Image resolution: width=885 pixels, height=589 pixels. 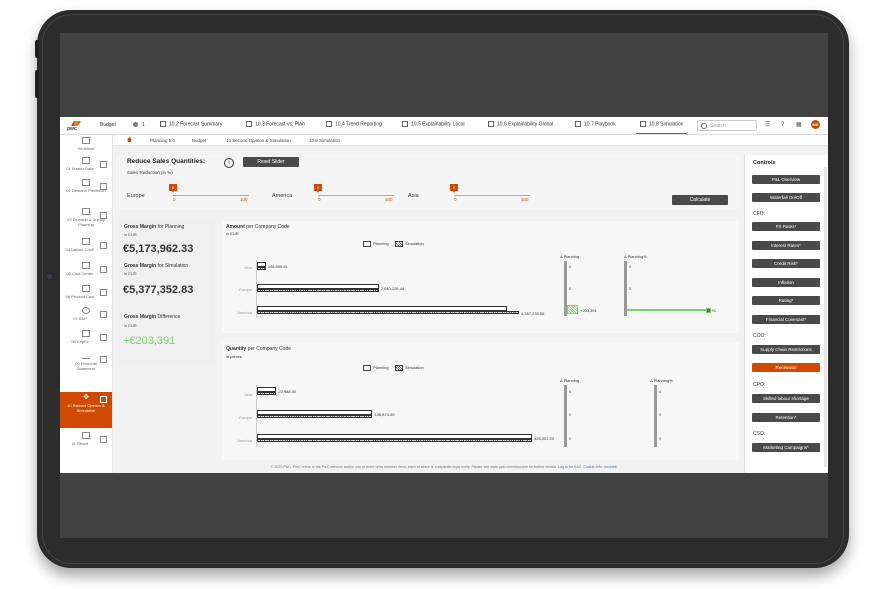 I want to click on close-icon, so click(x=135, y=124).